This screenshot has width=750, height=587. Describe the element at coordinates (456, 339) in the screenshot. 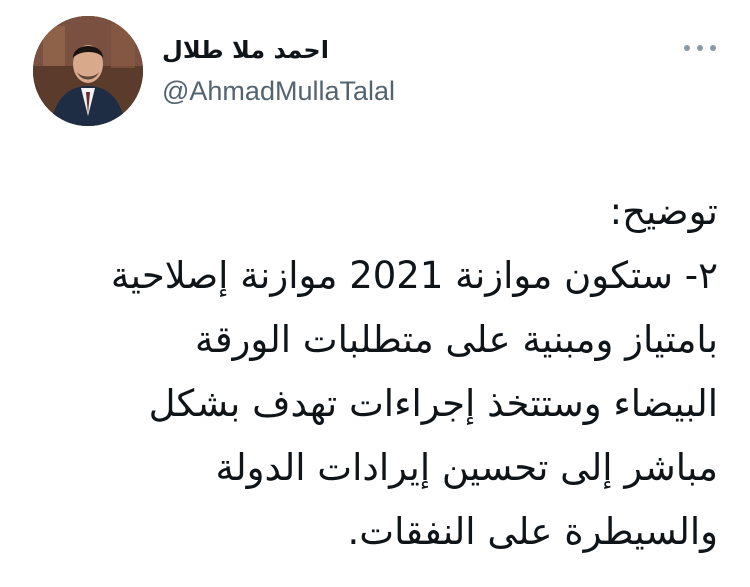

I see `tweet-line: بامتياز ومبنية على متطلبات الورقة` at that location.